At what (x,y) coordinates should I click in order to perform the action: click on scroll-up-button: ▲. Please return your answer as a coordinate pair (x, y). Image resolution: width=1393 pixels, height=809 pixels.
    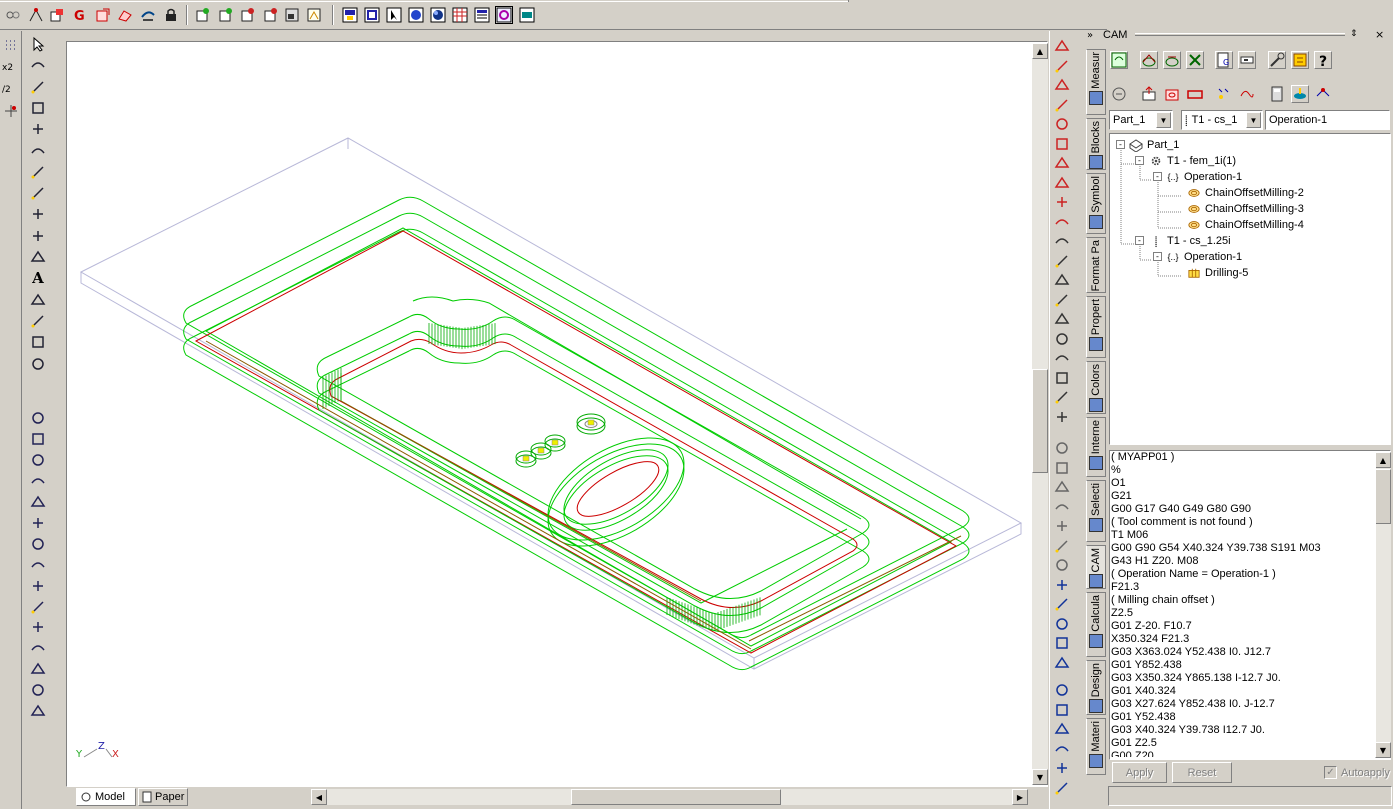
    Looking at the image, I should click on (1383, 460).